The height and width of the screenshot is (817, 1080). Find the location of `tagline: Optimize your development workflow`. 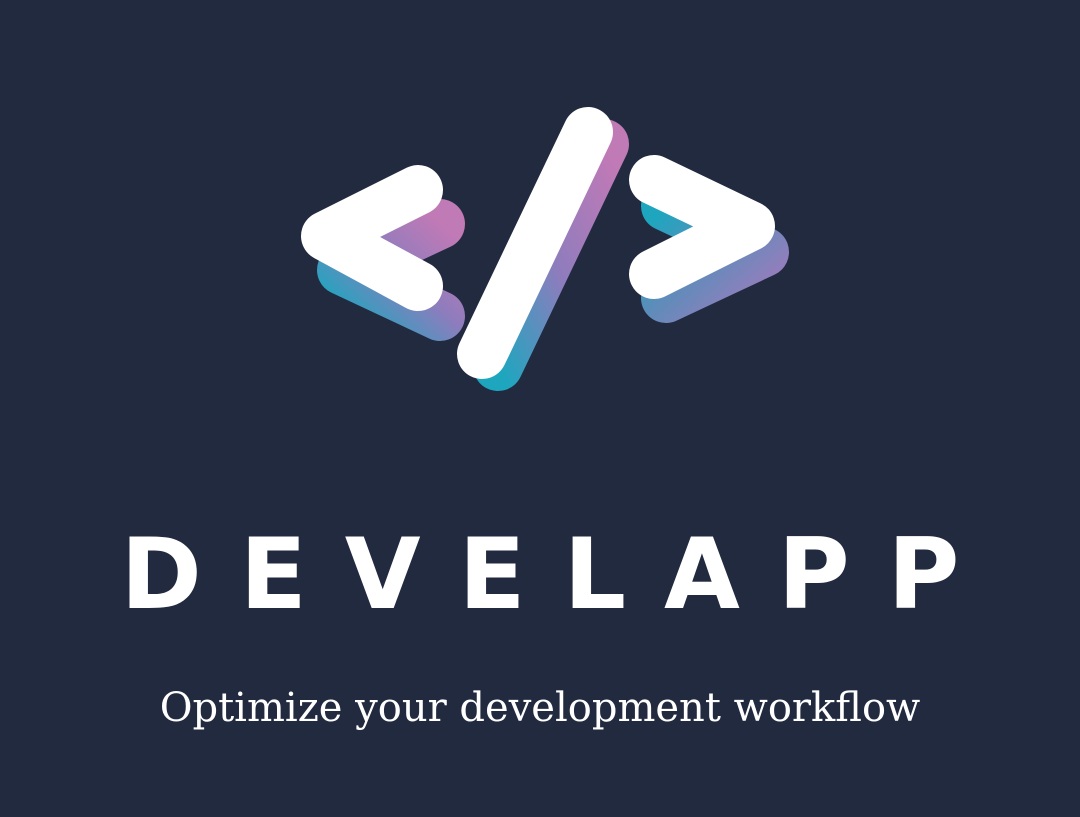

tagline: Optimize your development workflow is located at coordinates (540, 708).